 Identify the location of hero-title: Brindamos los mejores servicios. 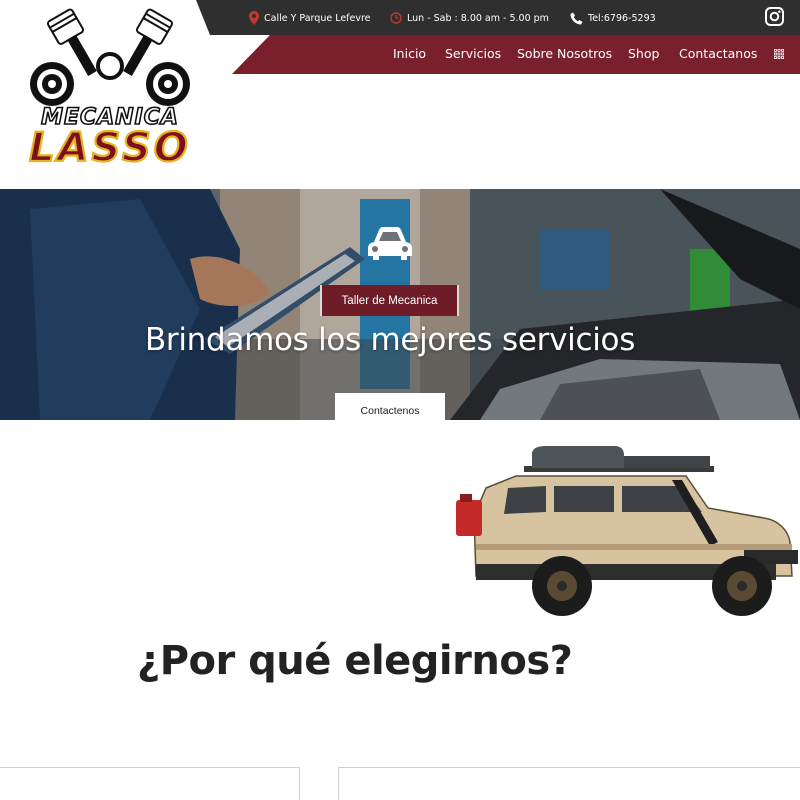
(390, 340).